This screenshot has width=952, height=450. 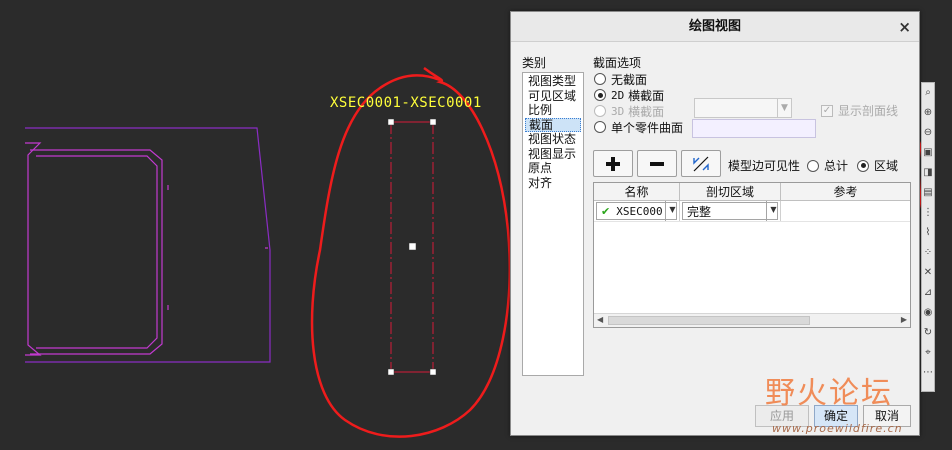 What do you see at coordinates (928, 353) in the screenshot?
I see `filter-icon: ⌖` at bounding box center [928, 353].